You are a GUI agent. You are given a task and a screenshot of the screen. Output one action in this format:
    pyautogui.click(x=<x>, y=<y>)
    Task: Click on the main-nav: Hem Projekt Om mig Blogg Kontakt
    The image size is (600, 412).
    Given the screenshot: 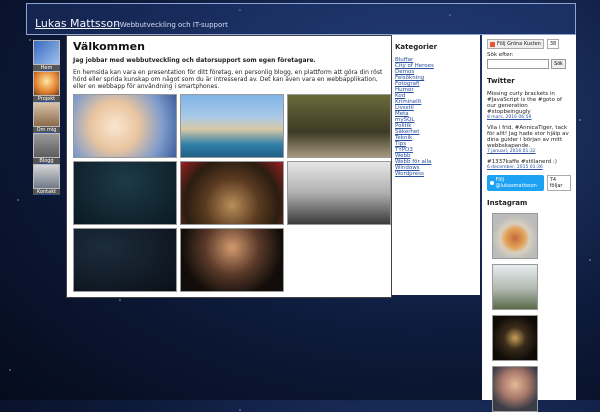 What is the action you would take?
    pyautogui.click(x=46, y=117)
    